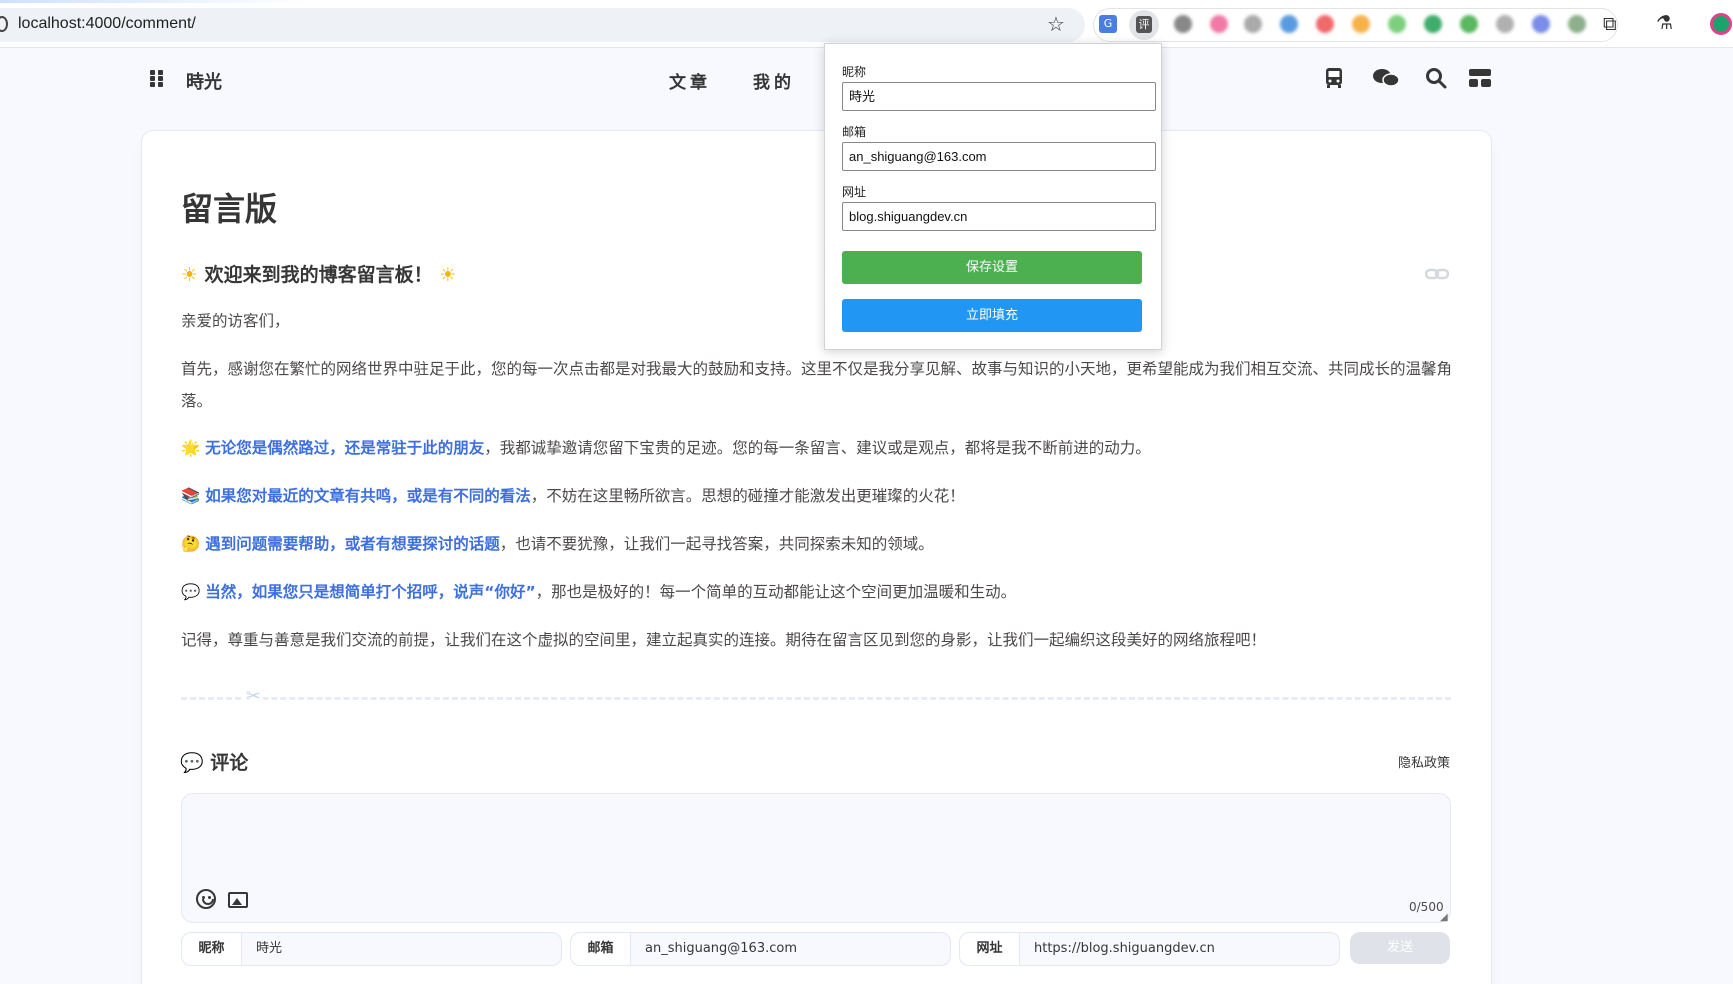 The width and height of the screenshot is (1733, 984). Describe the element at coordinates (352, 544) in the screenshot. I see `item-highlight: 遇到问题需要帮助，或者有想要探讨的话题` at that location.